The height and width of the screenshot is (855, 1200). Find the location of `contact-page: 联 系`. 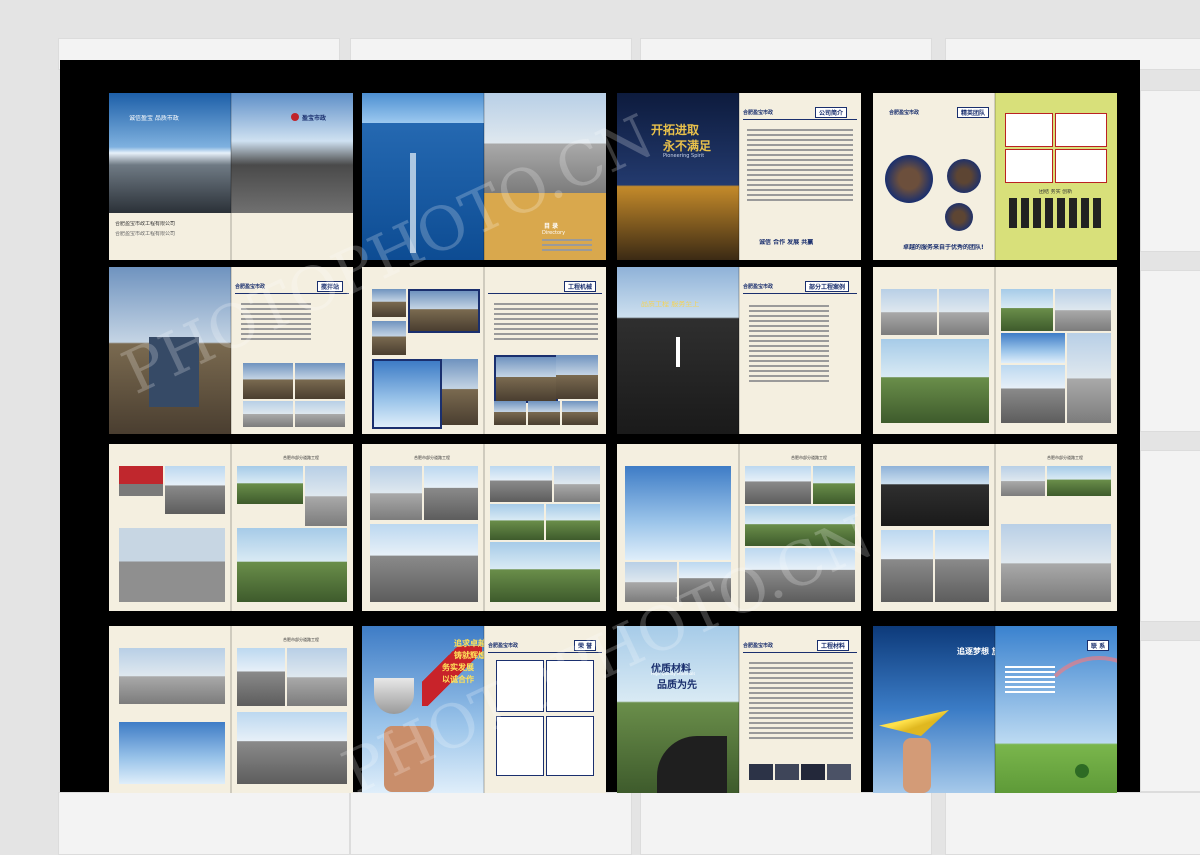

contact-page: 联 系 is located at coordinates (1056, 709).